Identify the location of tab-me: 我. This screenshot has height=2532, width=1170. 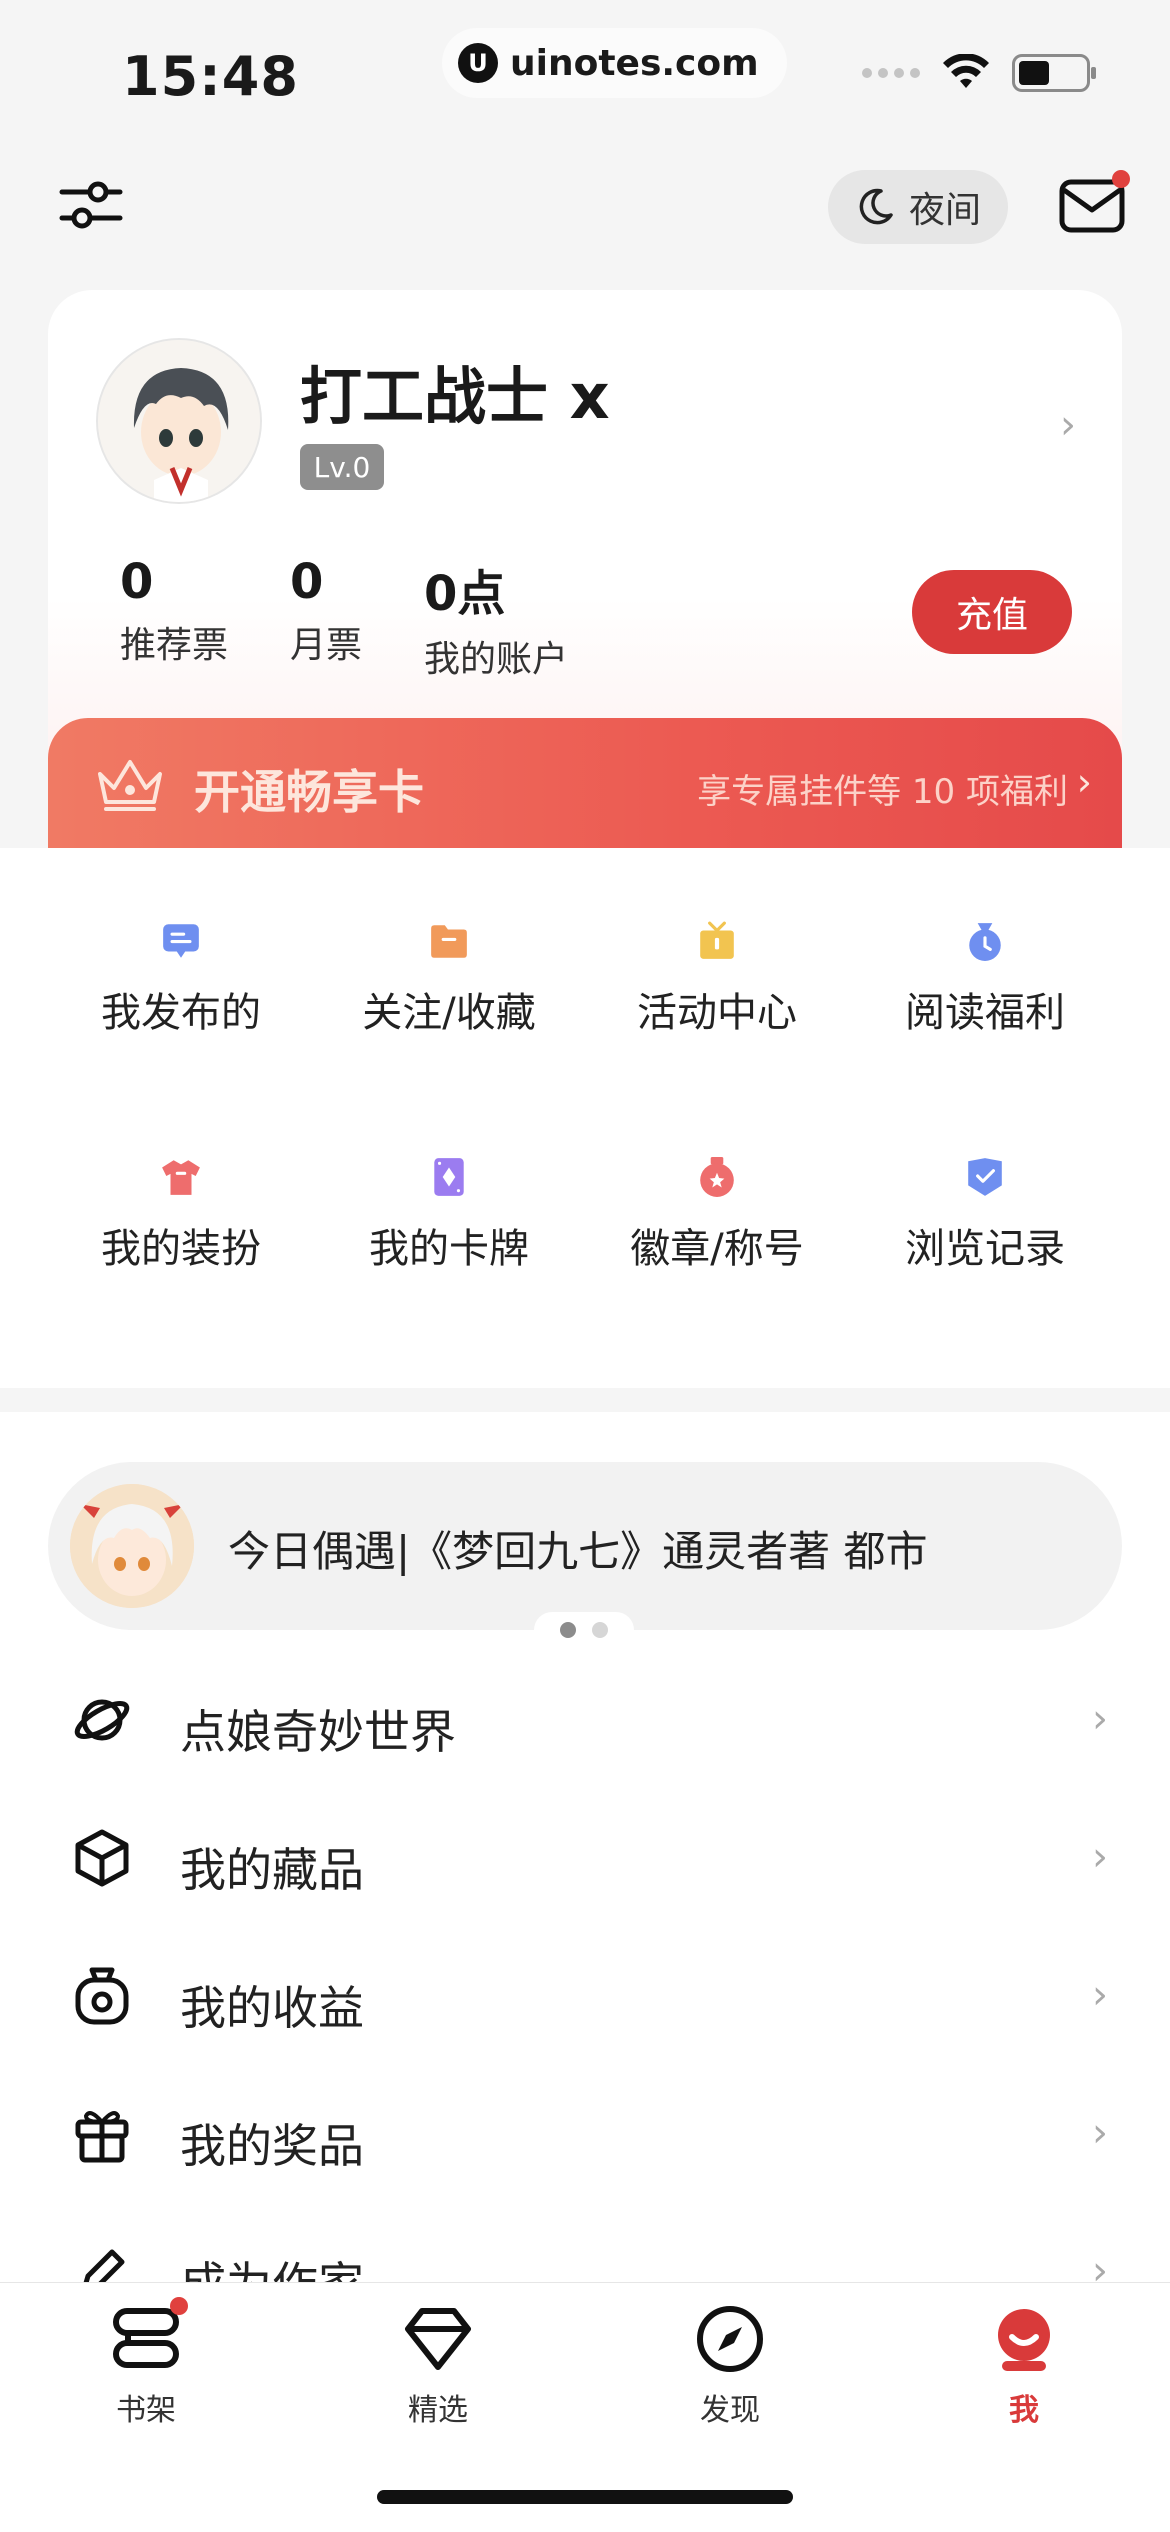
(1024, 2366).